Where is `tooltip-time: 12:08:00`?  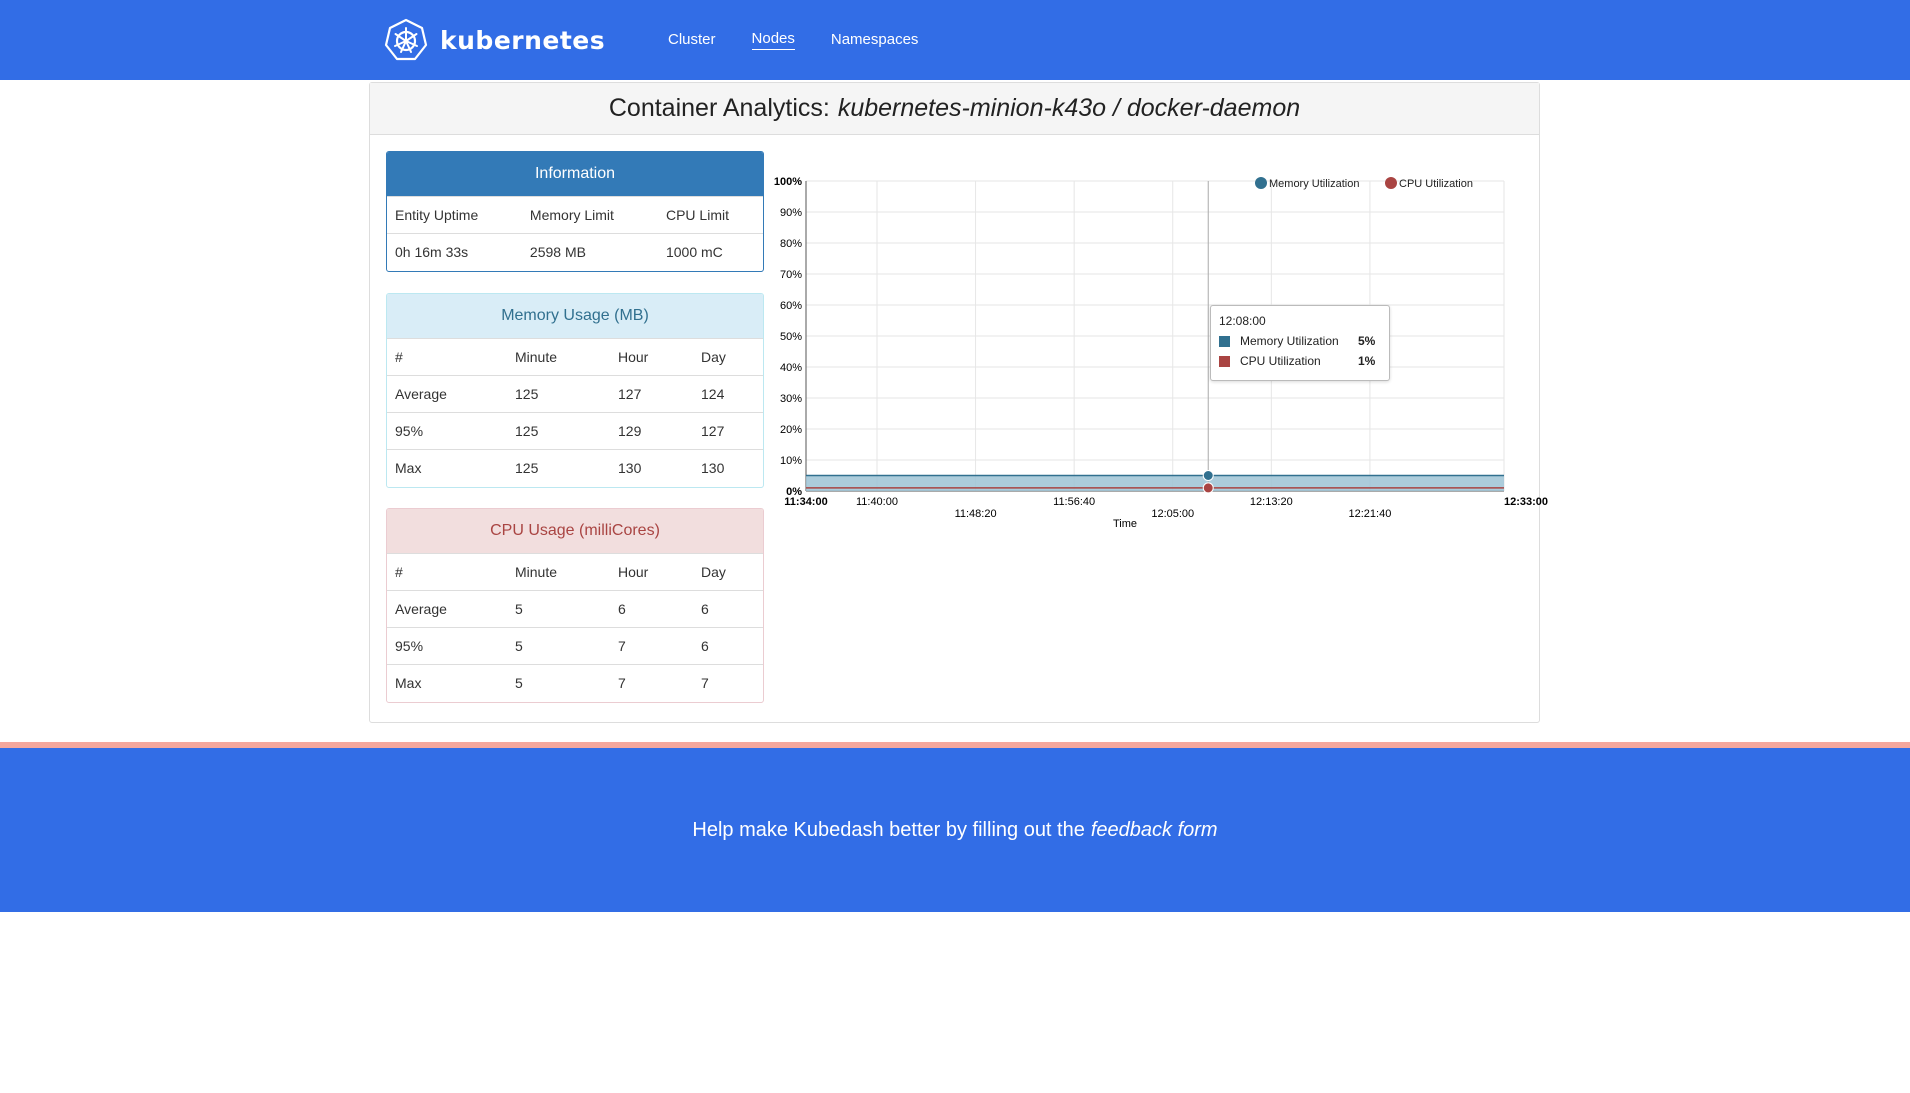
tooltip-time: 12:08:00 is located at coordinates (1242, 321).